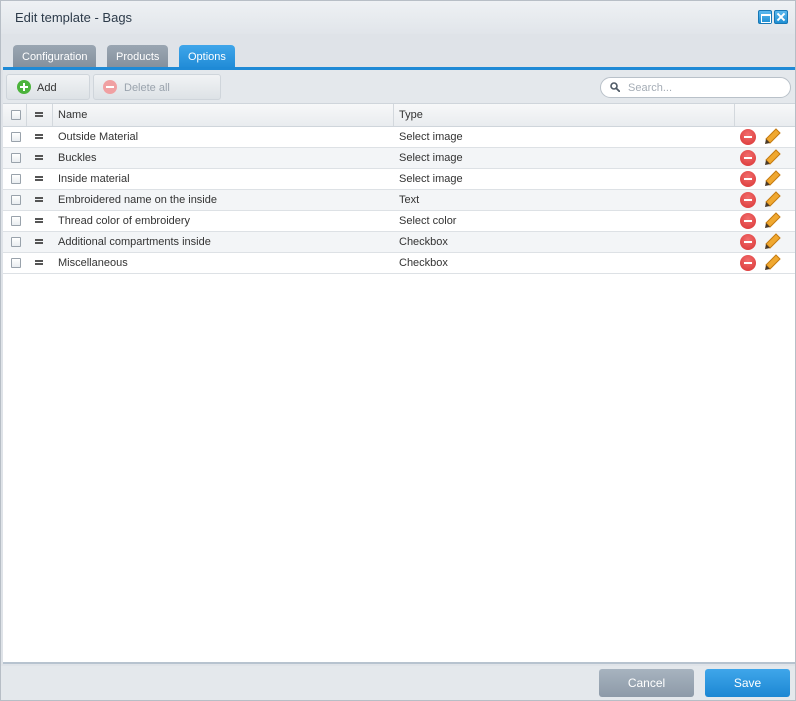 The height and width of the screenshot is (701, 796). Describe the element at coordinates (134, 242) in the screenshot. I see `row-name: Additional compartments inside` at that location.